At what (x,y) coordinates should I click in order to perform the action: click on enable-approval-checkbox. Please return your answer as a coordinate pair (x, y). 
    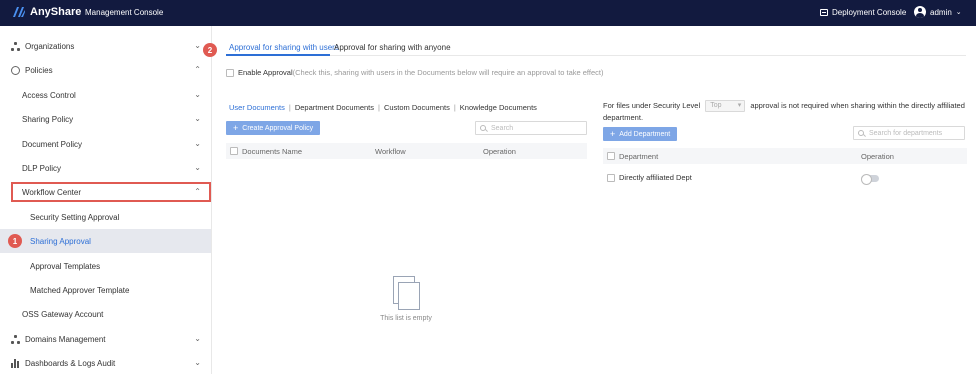
    Looking at the image, I should click on (230, 72).